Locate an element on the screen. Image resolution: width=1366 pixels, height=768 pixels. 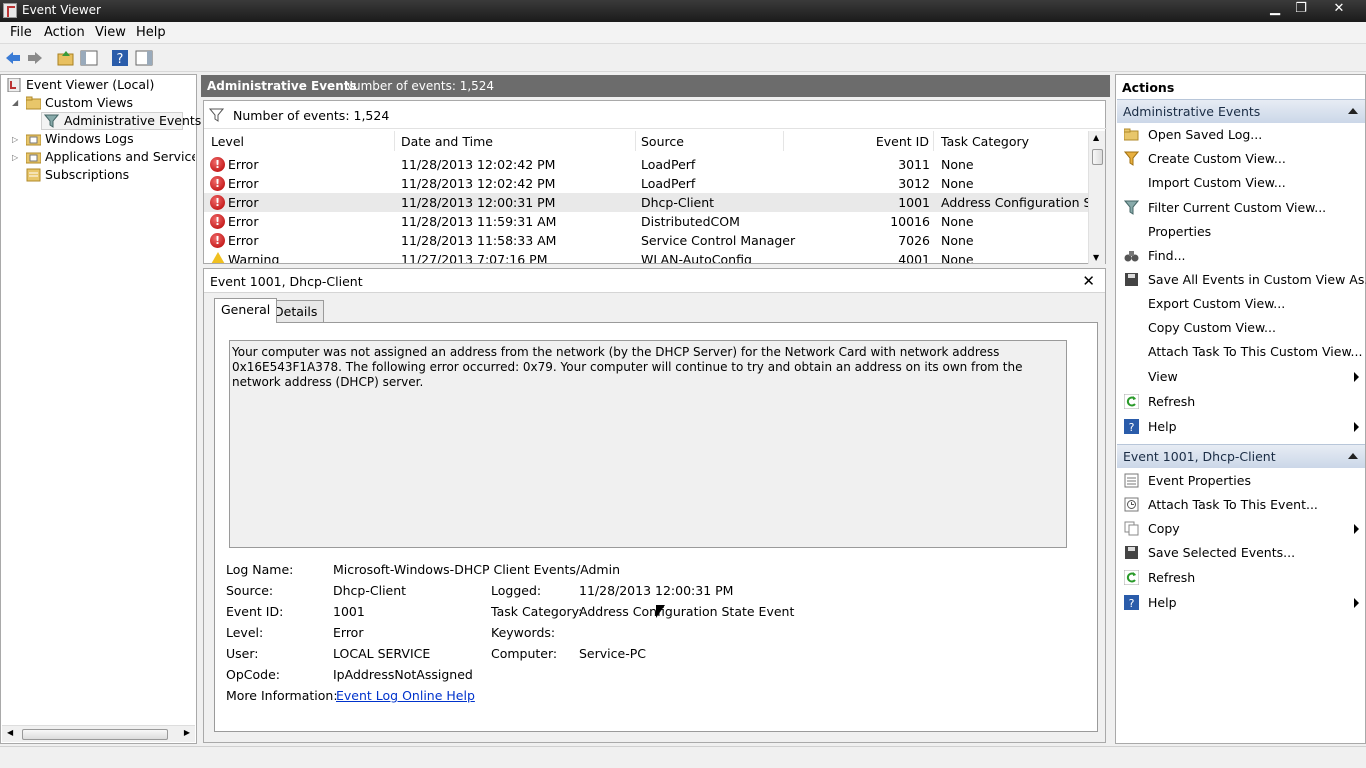
menu-view: View is located at coordinates (110, 32).